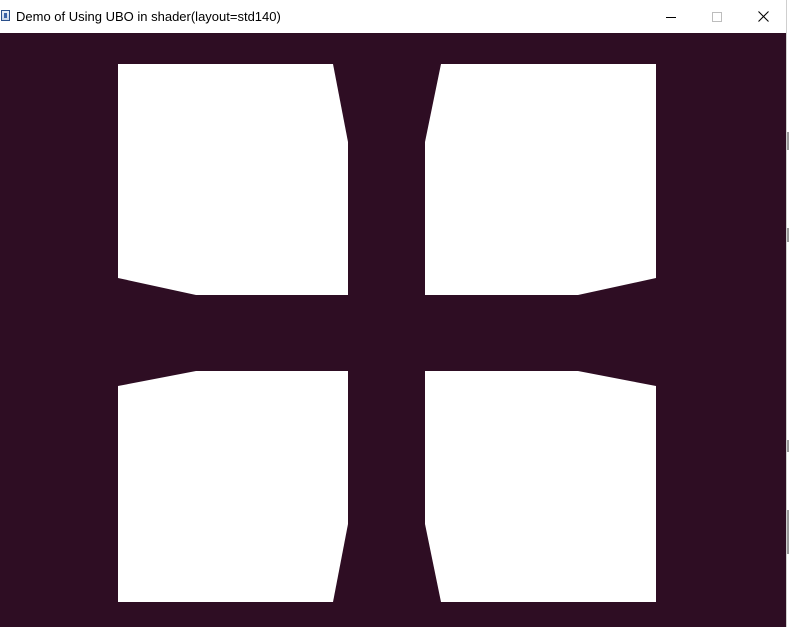  Describe the element at coordinates (233, 486) in the screenshot. I see `shape-bottom-left` at that location.